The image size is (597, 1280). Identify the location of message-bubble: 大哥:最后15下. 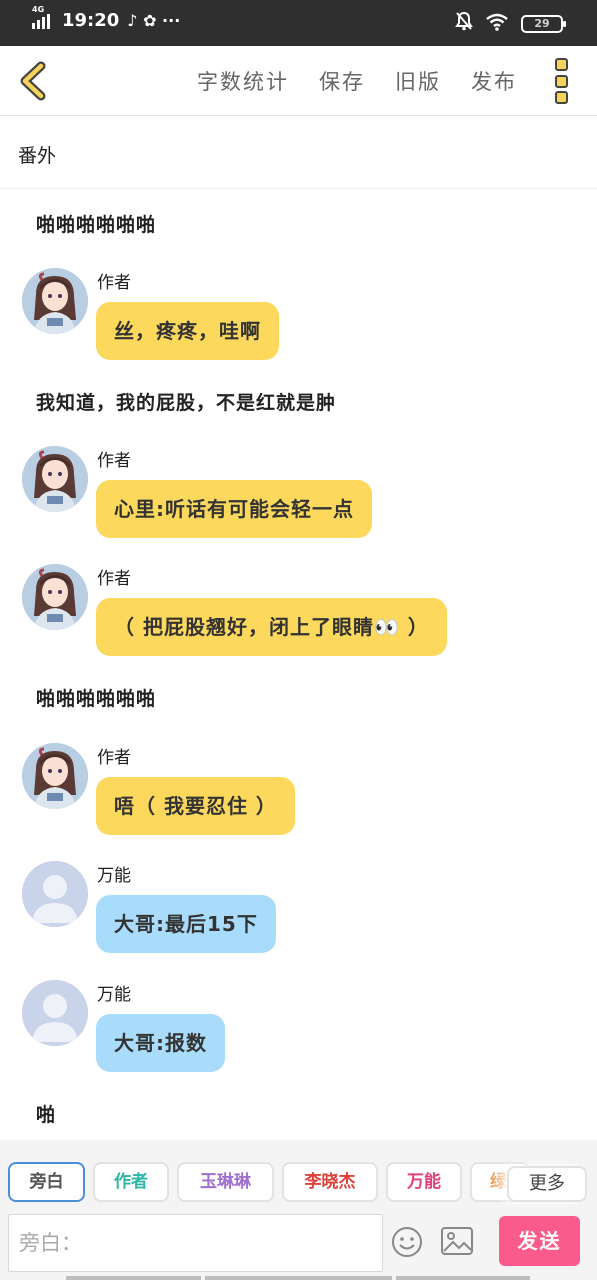
(186, 924).